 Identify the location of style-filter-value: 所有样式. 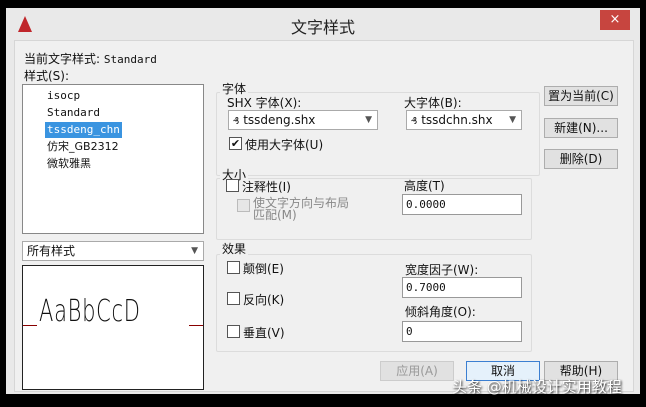
(51, 251).